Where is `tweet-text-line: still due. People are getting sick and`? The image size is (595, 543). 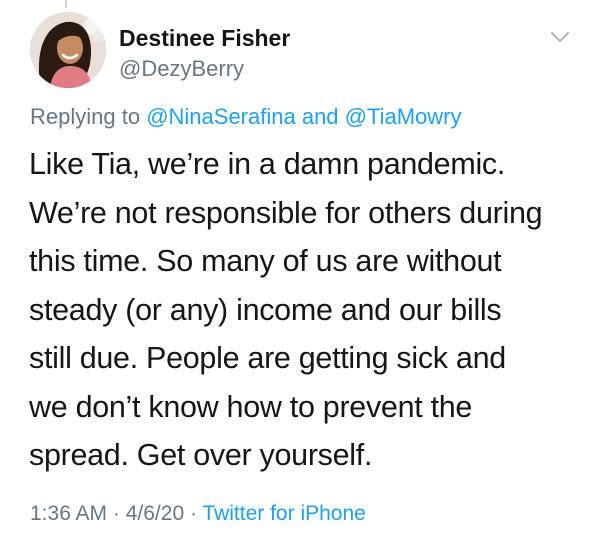
tweet-text-line: still due. People are getting sick and is located at coordinates (267, 358).